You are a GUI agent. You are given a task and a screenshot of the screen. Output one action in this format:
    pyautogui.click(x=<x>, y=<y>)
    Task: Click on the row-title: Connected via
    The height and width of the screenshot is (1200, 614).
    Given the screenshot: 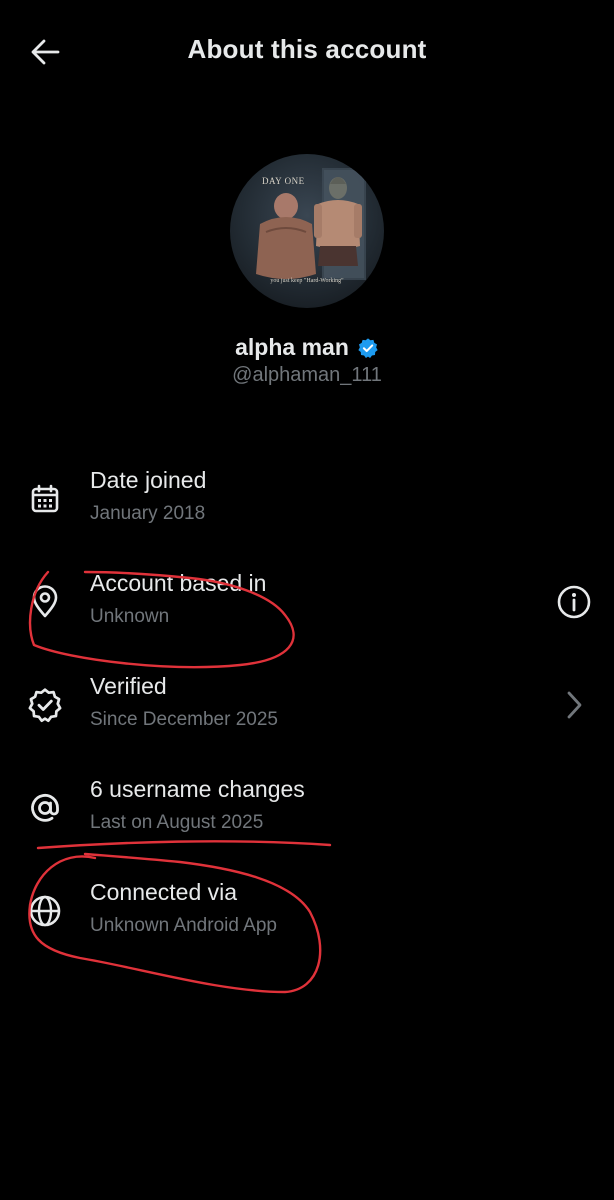 What is the action you would take?
    pyautogui.click(x=164, y=892)
    